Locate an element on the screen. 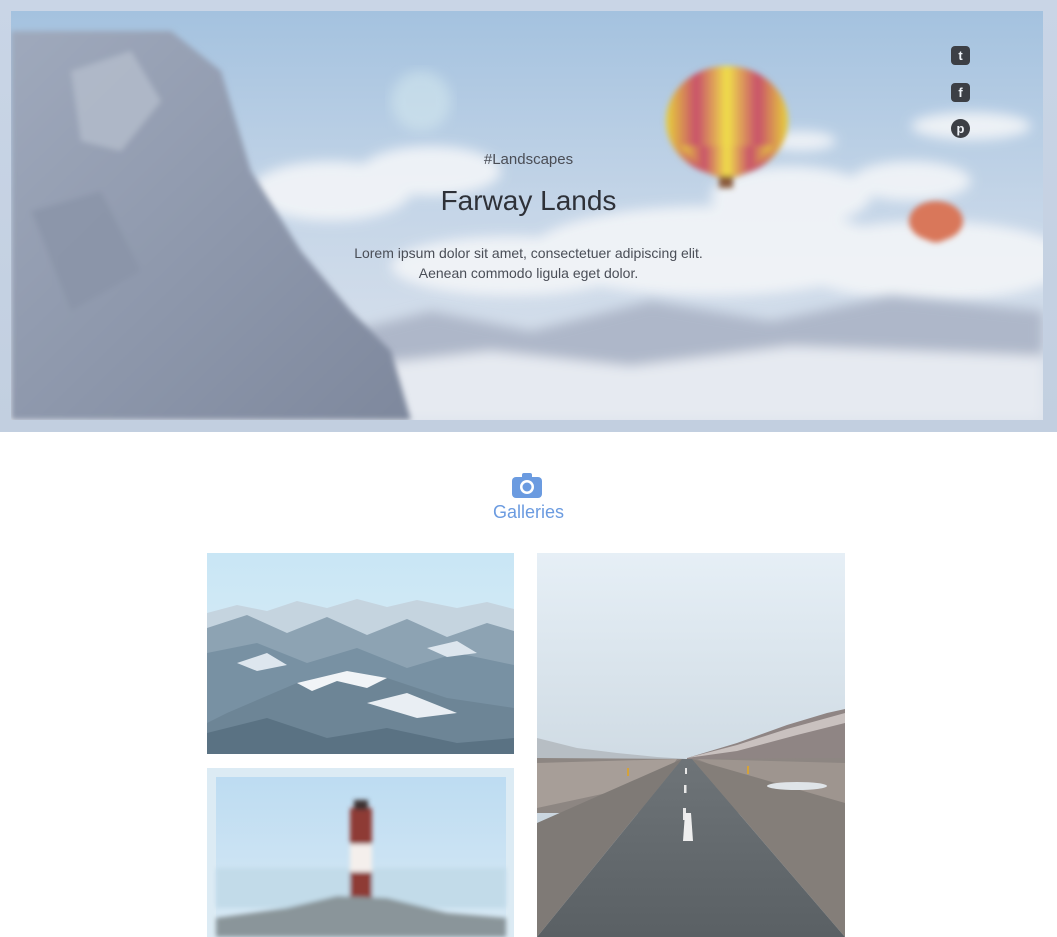  hero-description-line-2: Aenean commodo ligula eget dolor. is located at coordinates (528, 273).